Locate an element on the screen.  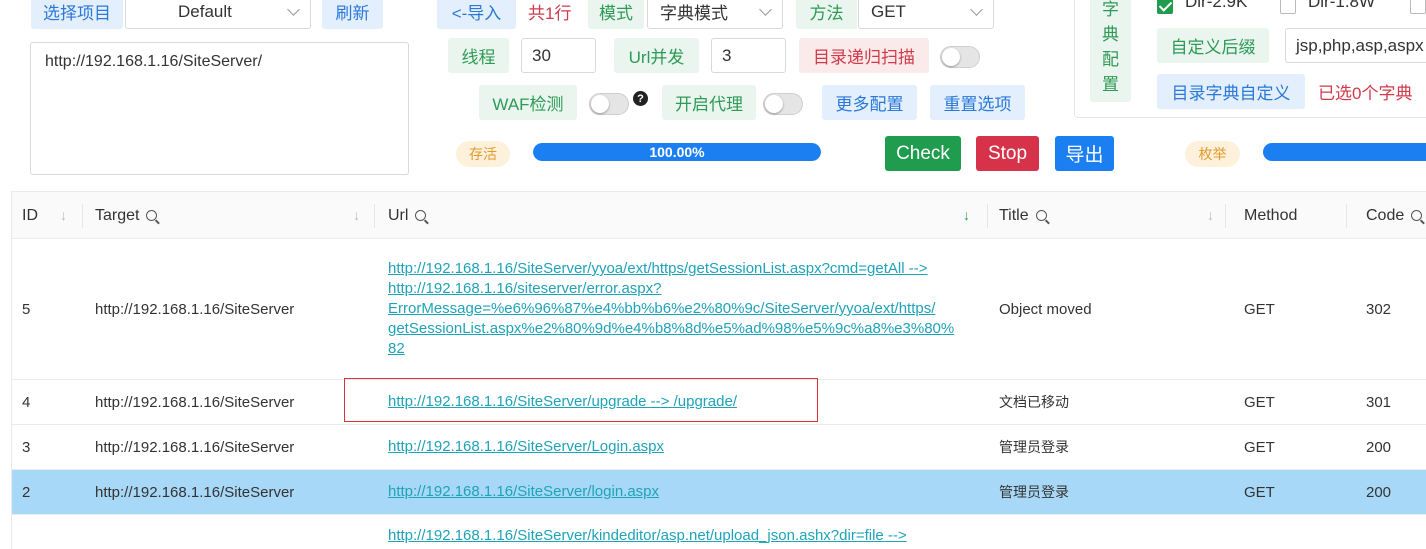
header-code-text: Code is located at coordinates (1385, 215).